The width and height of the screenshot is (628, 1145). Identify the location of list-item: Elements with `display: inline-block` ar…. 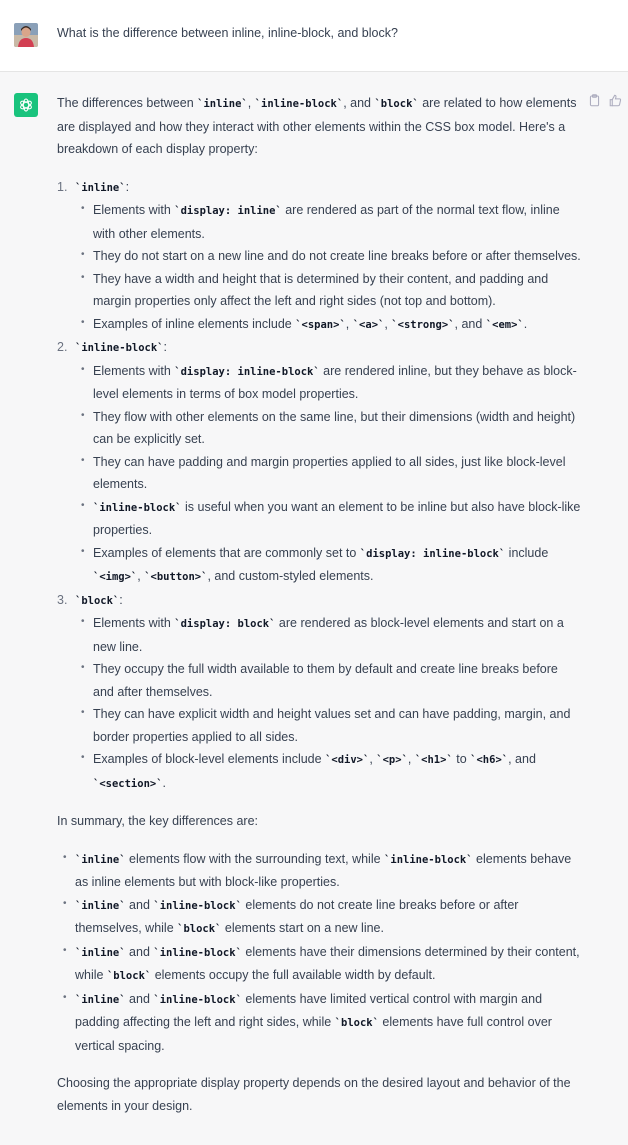
(331, 382).